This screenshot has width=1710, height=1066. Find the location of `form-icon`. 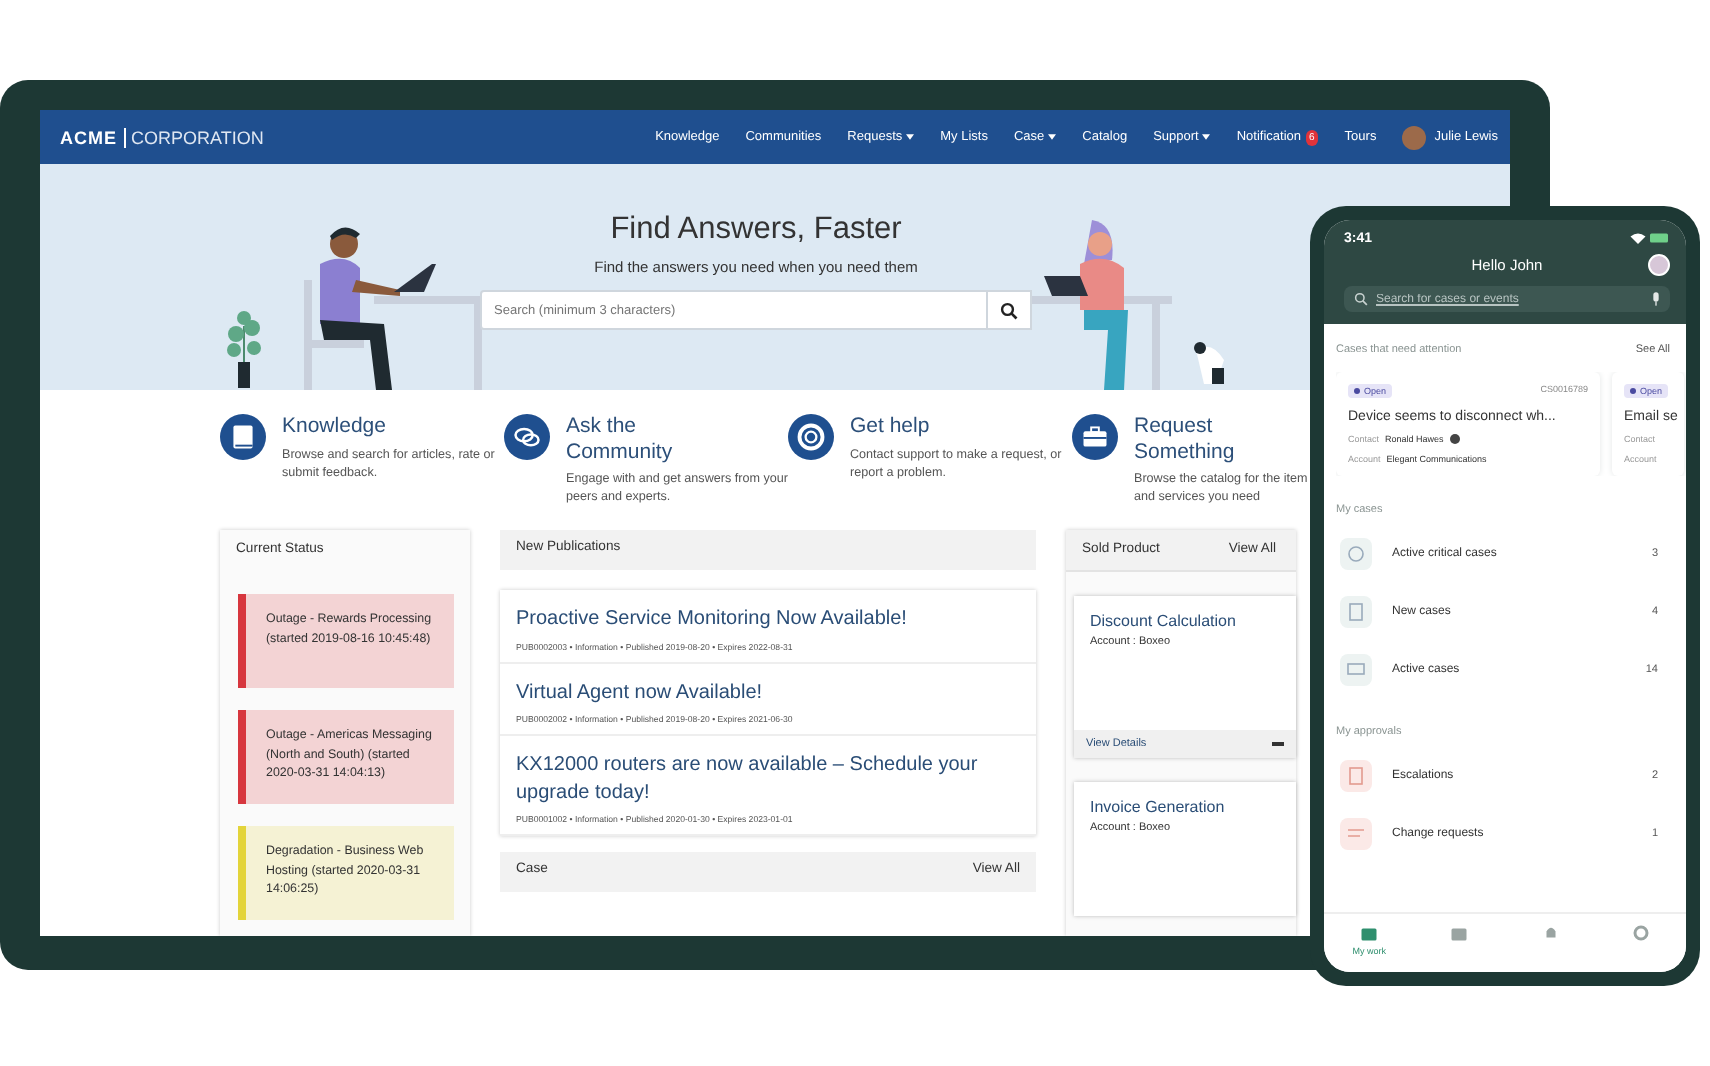

form-icon is located at coordinates (1356, 833).